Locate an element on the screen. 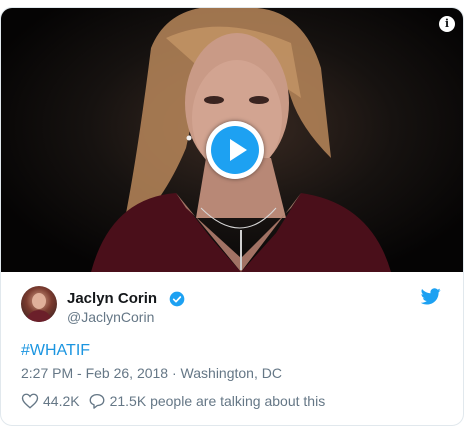 The image size is (465, 433). tweet-metadata: 2:27 PM - Feb 26, 2018 · Washington, DC is located at coordinates (151, 373).